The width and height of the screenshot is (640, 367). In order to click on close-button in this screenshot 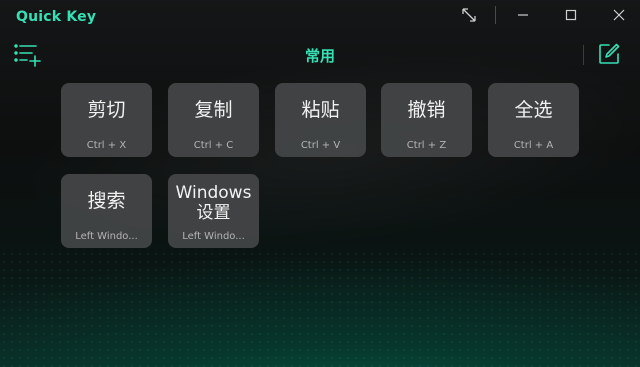, I will do `click(618, 15)`.